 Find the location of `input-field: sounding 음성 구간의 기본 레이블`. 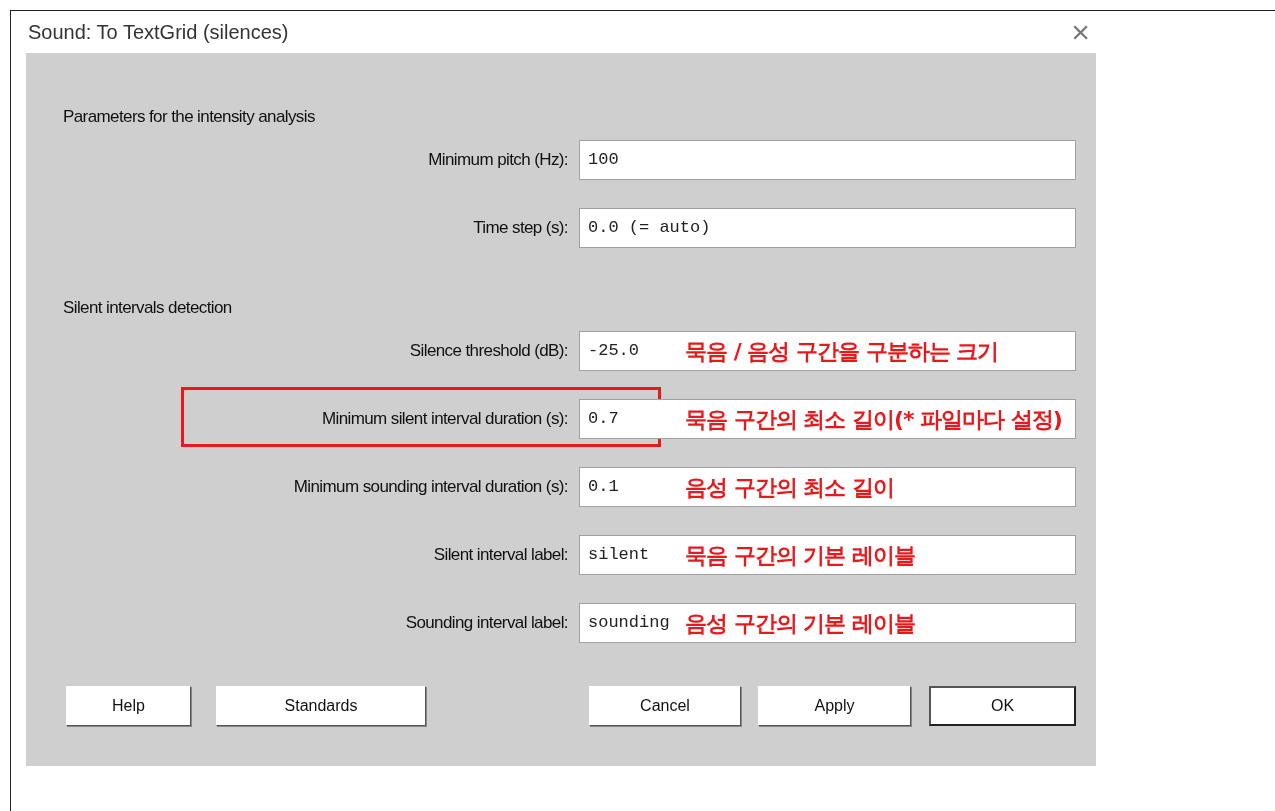

input-field: sounding 음성 구간의 기본 레이블 is located at coordinates (827, 623).